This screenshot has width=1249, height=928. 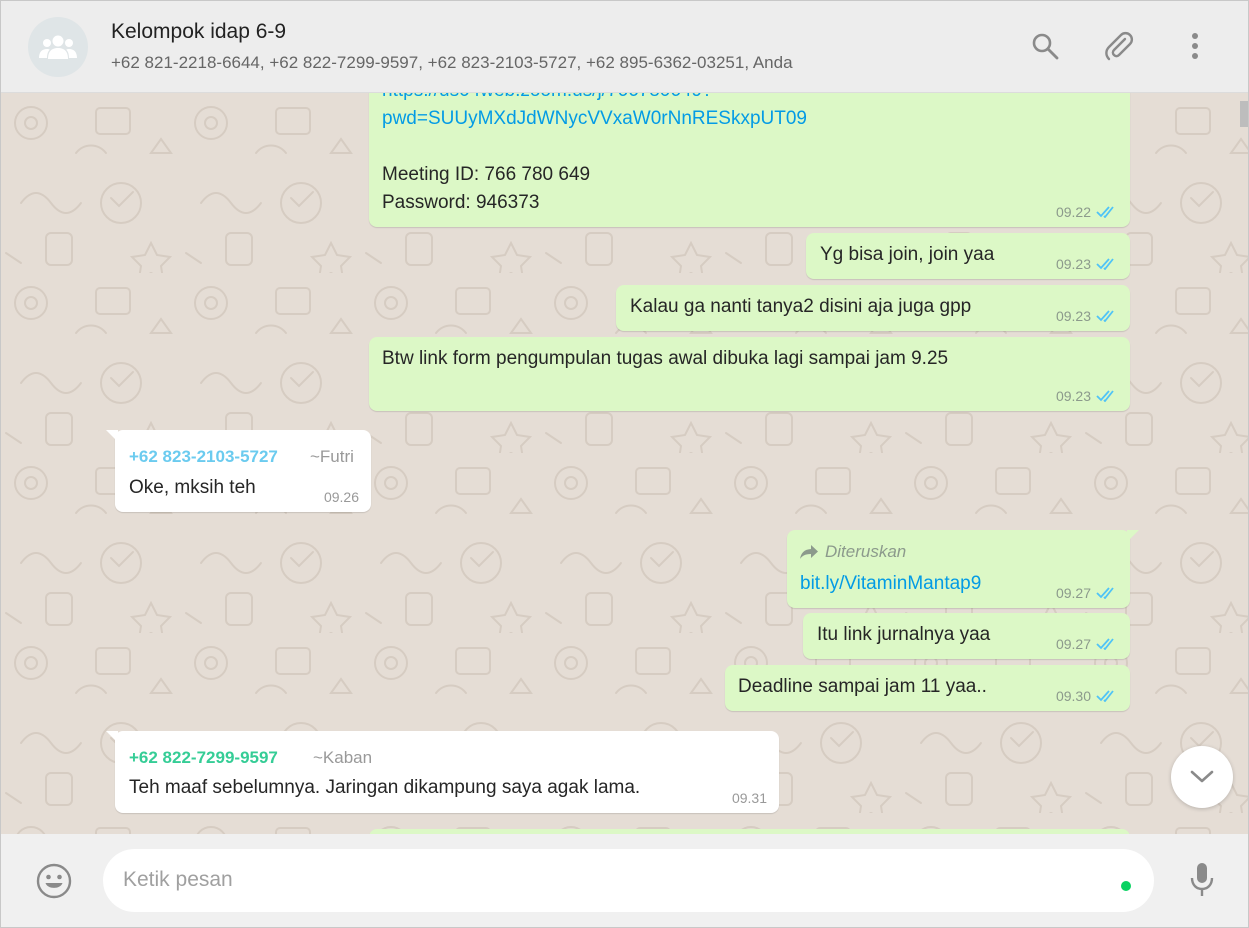 I want to click on password-text: Password: 946373, so click(x=461, y=202).